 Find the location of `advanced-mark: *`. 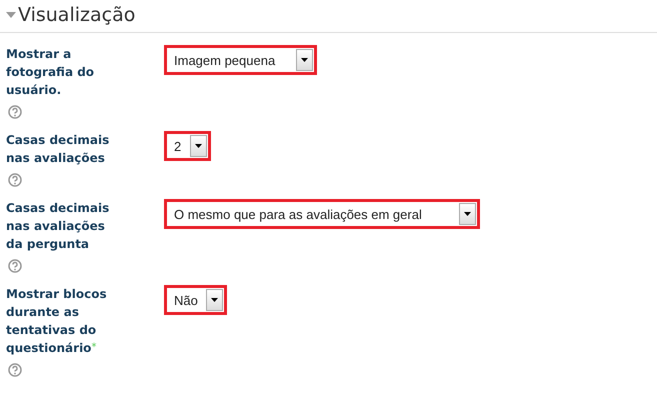

advanced-mark: * is located at coordinates (93, 347).